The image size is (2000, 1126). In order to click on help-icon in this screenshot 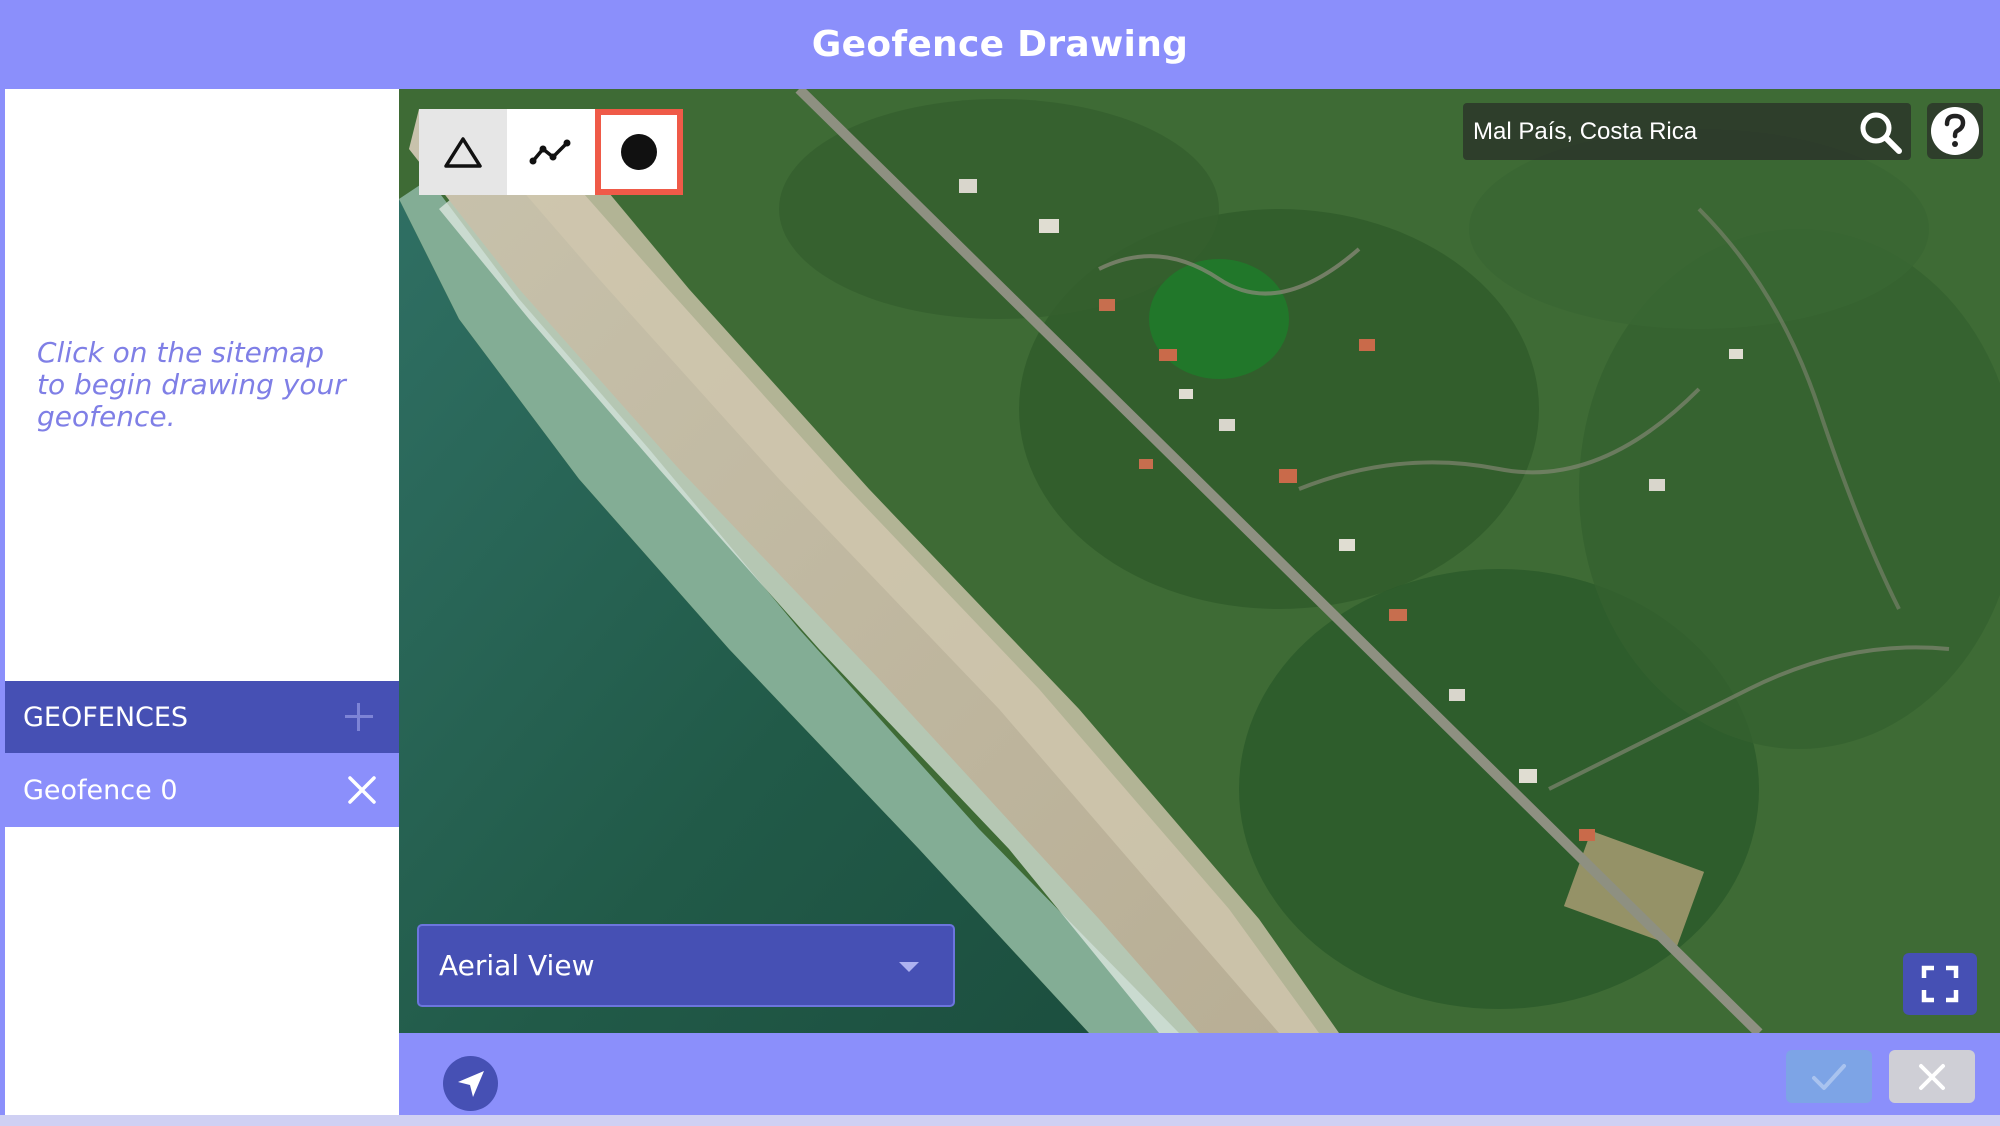, I will do `click(1955, 131)`.